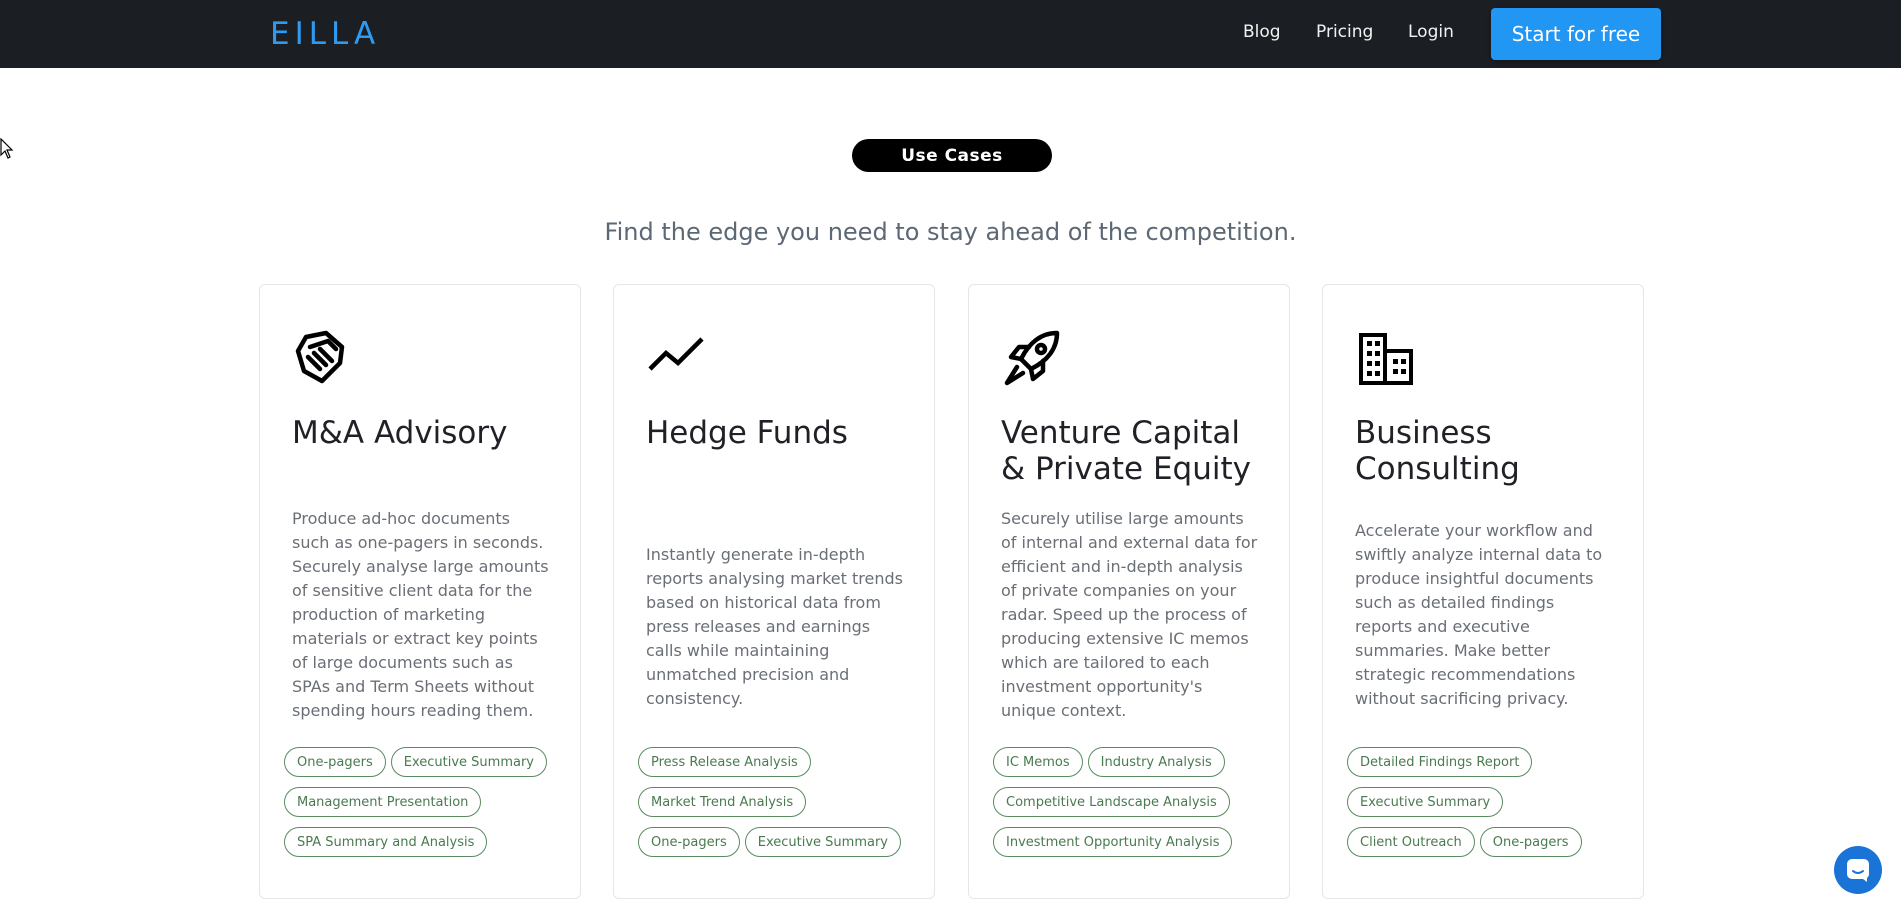 This screenshot has height=911, width=1901. What do you see at coordinates (1386, 359) in the screenshot?
I see `office-building-icon` at bounding box center [1386, 359].